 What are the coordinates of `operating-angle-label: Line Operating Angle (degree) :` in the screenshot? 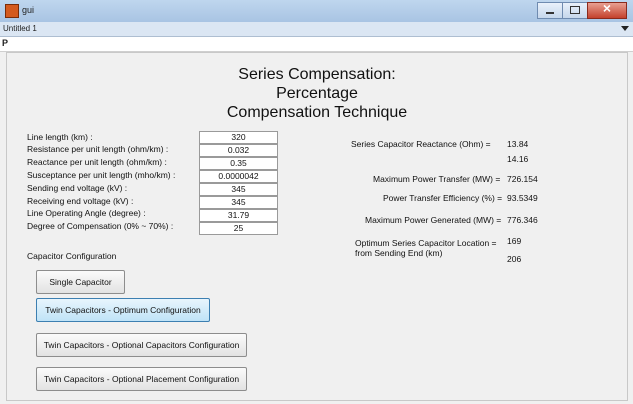 It's located at (86, 213).